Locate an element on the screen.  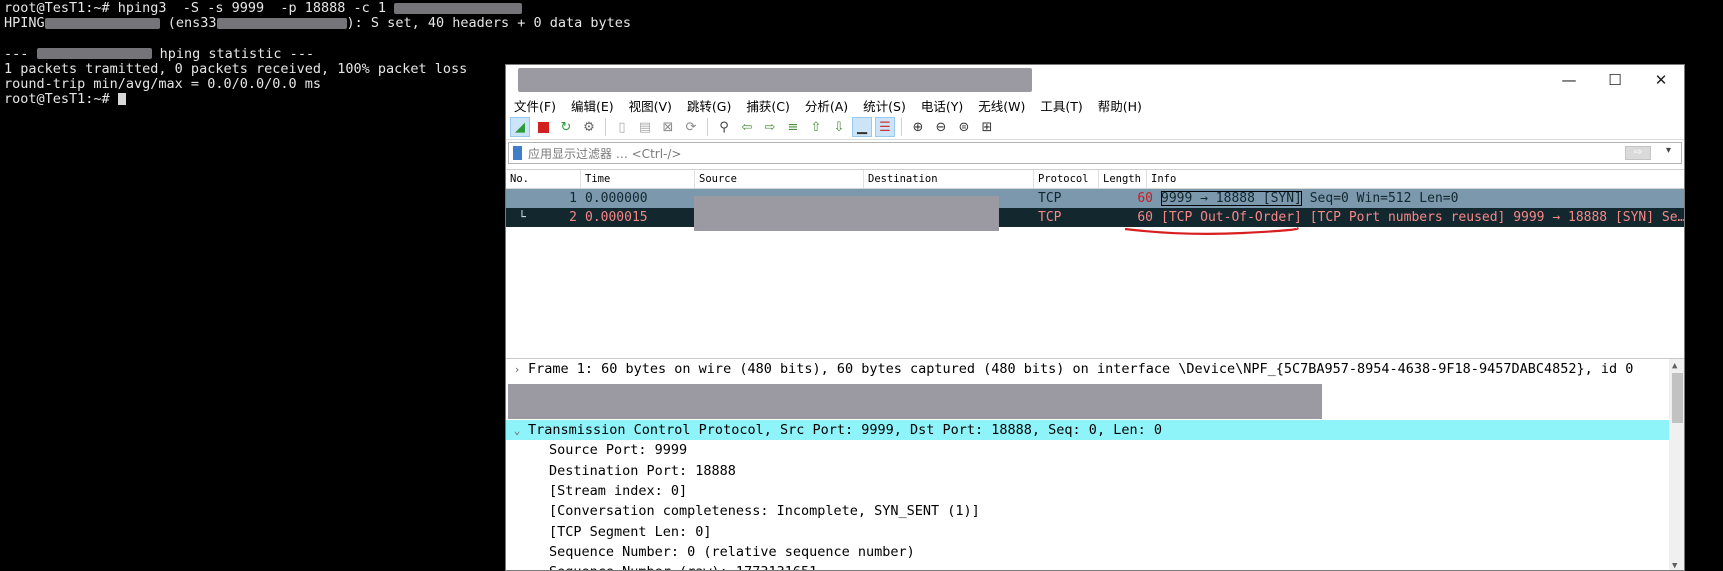
close-file-icon: ⊠ is located at coordinates (668, 127).